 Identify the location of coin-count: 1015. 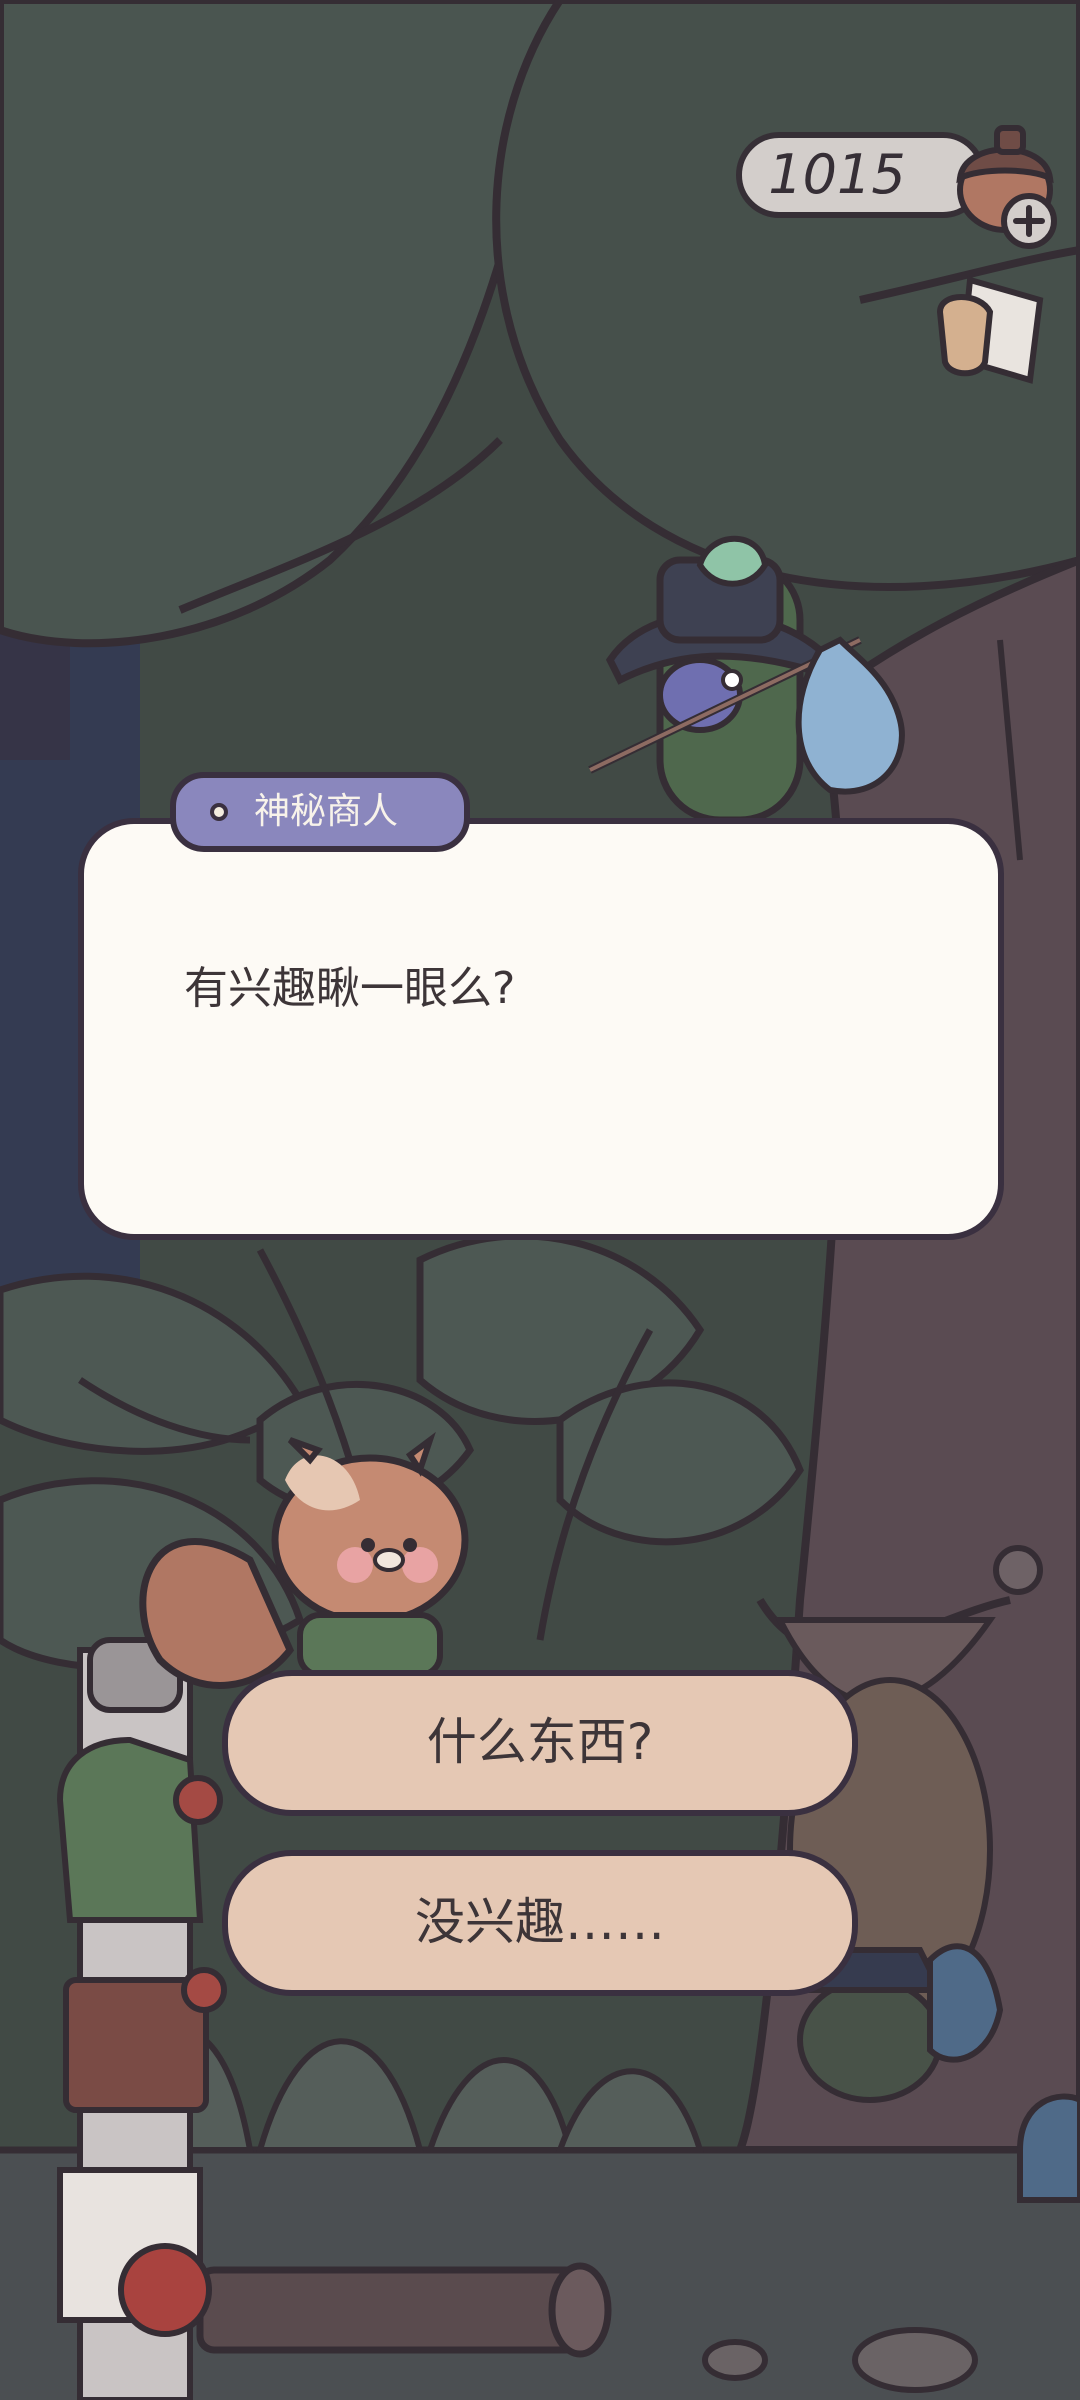
(837, 174).